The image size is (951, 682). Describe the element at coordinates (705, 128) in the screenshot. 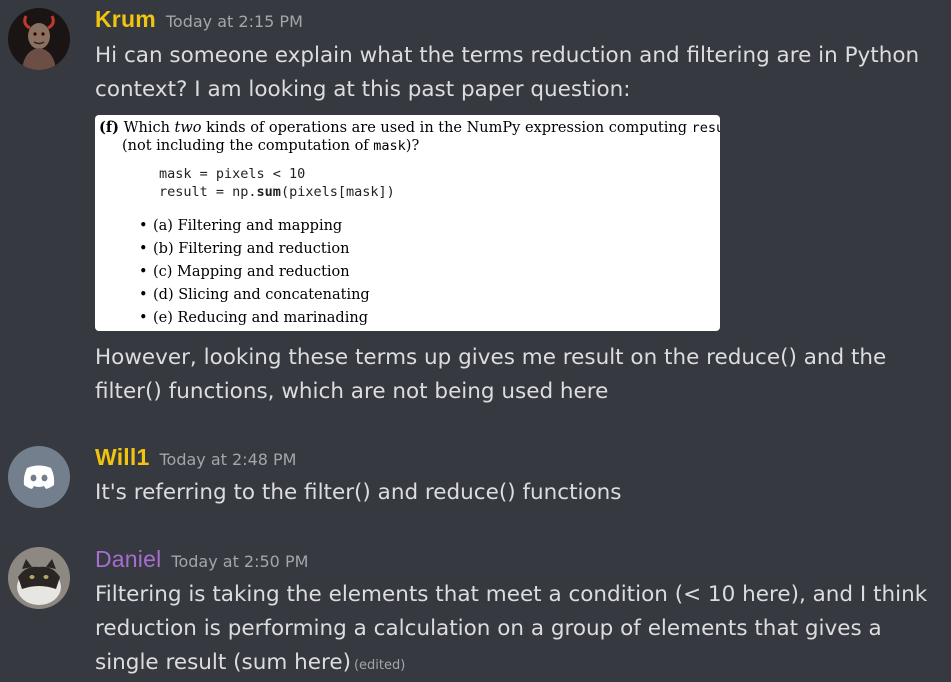

I see `question-code-result: result` at that location.